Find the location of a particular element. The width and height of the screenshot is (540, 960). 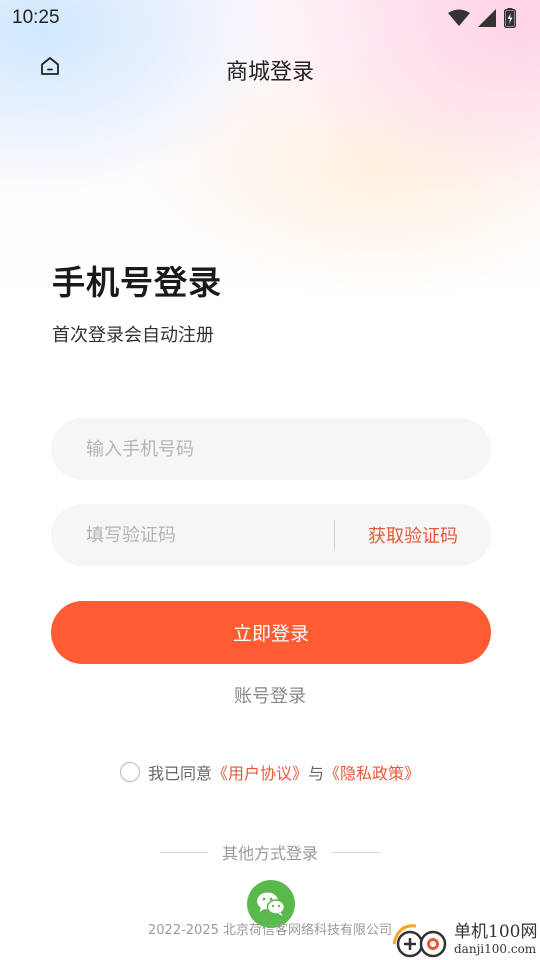

user-agreement-link: 《用户协议》 is located at coordinates (260, 772).